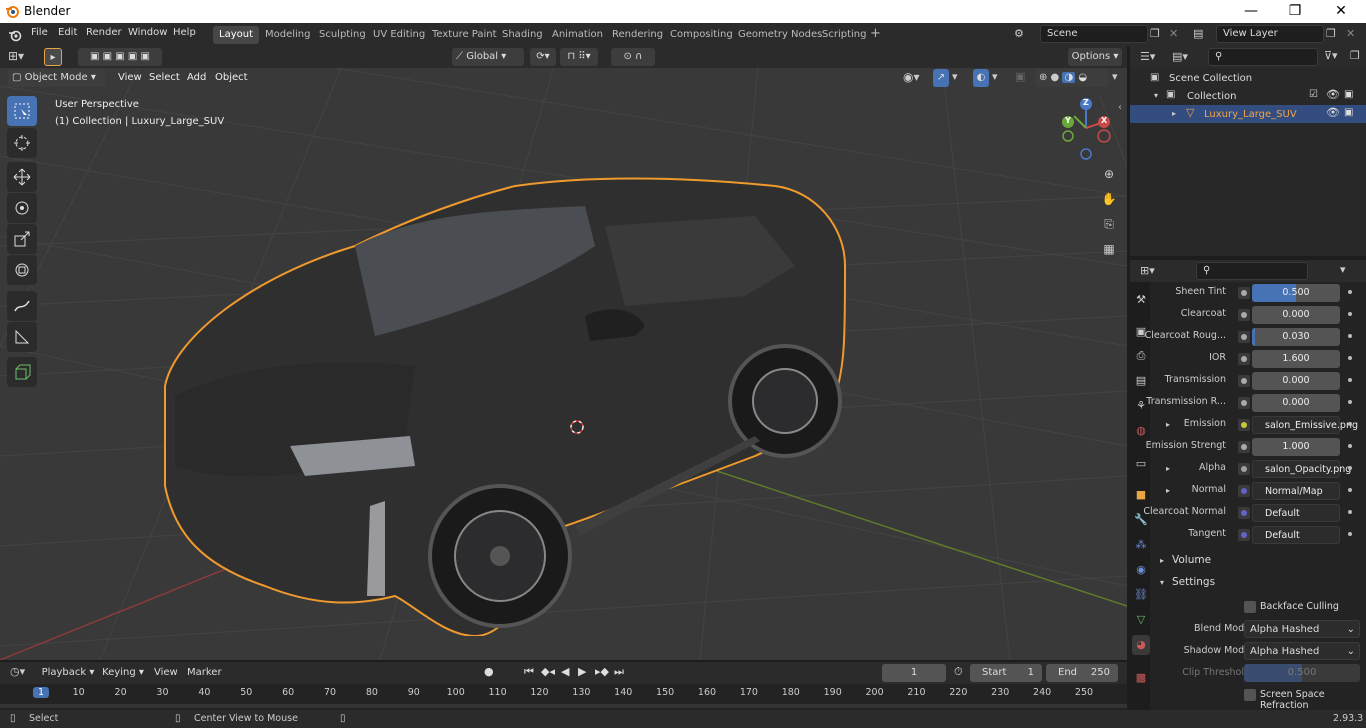 The image size is (1366, 728). What do you see at coordinates (1162, 560) in the screenshot?
I see `volume-expand-icon: ▸` at bounding box center [1162, 560].